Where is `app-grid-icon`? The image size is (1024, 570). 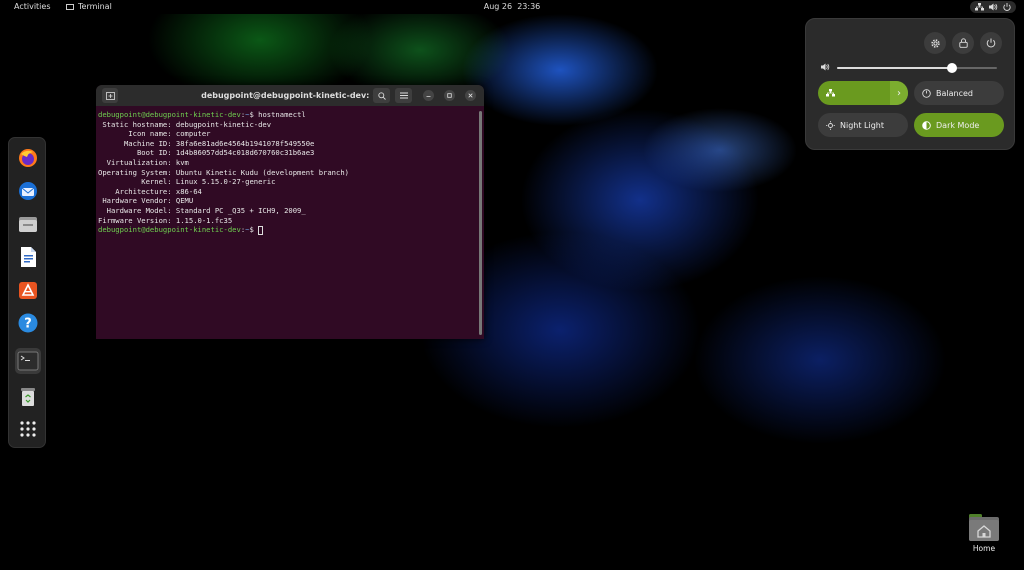
app-grid-icon is located at coordinates (28, 429).